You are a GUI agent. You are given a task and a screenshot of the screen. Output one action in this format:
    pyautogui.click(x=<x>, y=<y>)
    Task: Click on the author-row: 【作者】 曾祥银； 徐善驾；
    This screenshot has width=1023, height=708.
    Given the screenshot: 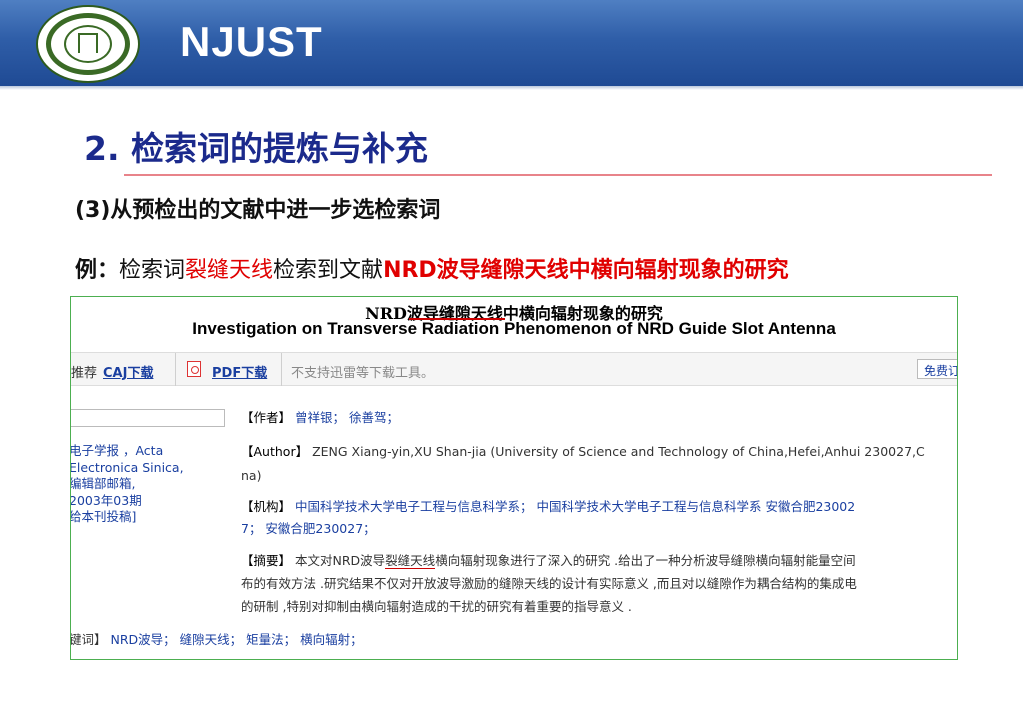 What is the action you would take?
    pyautogui.click(x=320, y=418)
    